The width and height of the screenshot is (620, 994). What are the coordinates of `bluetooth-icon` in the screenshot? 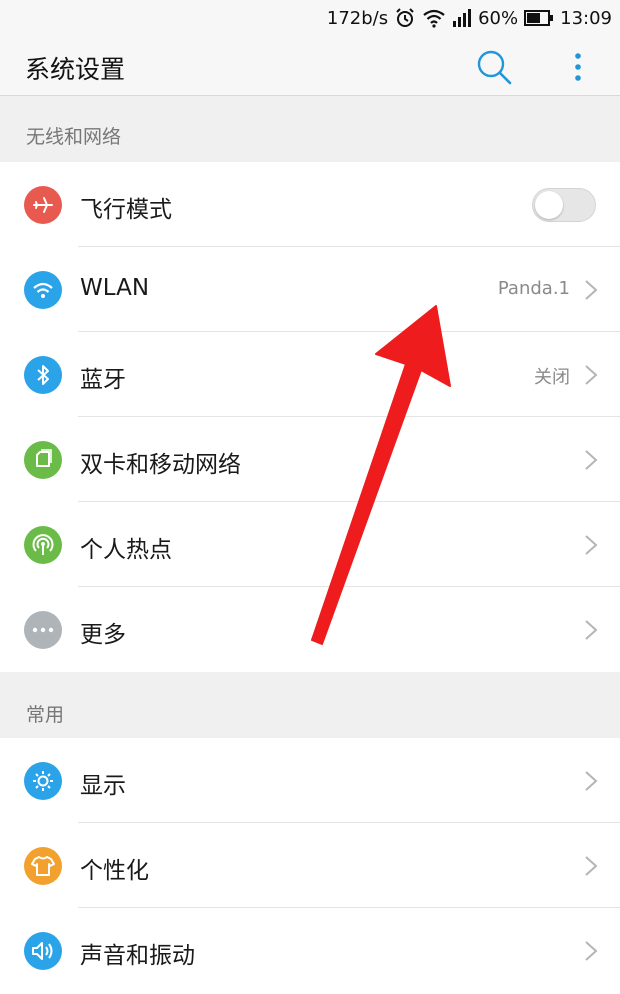 It's located at (43, 375).